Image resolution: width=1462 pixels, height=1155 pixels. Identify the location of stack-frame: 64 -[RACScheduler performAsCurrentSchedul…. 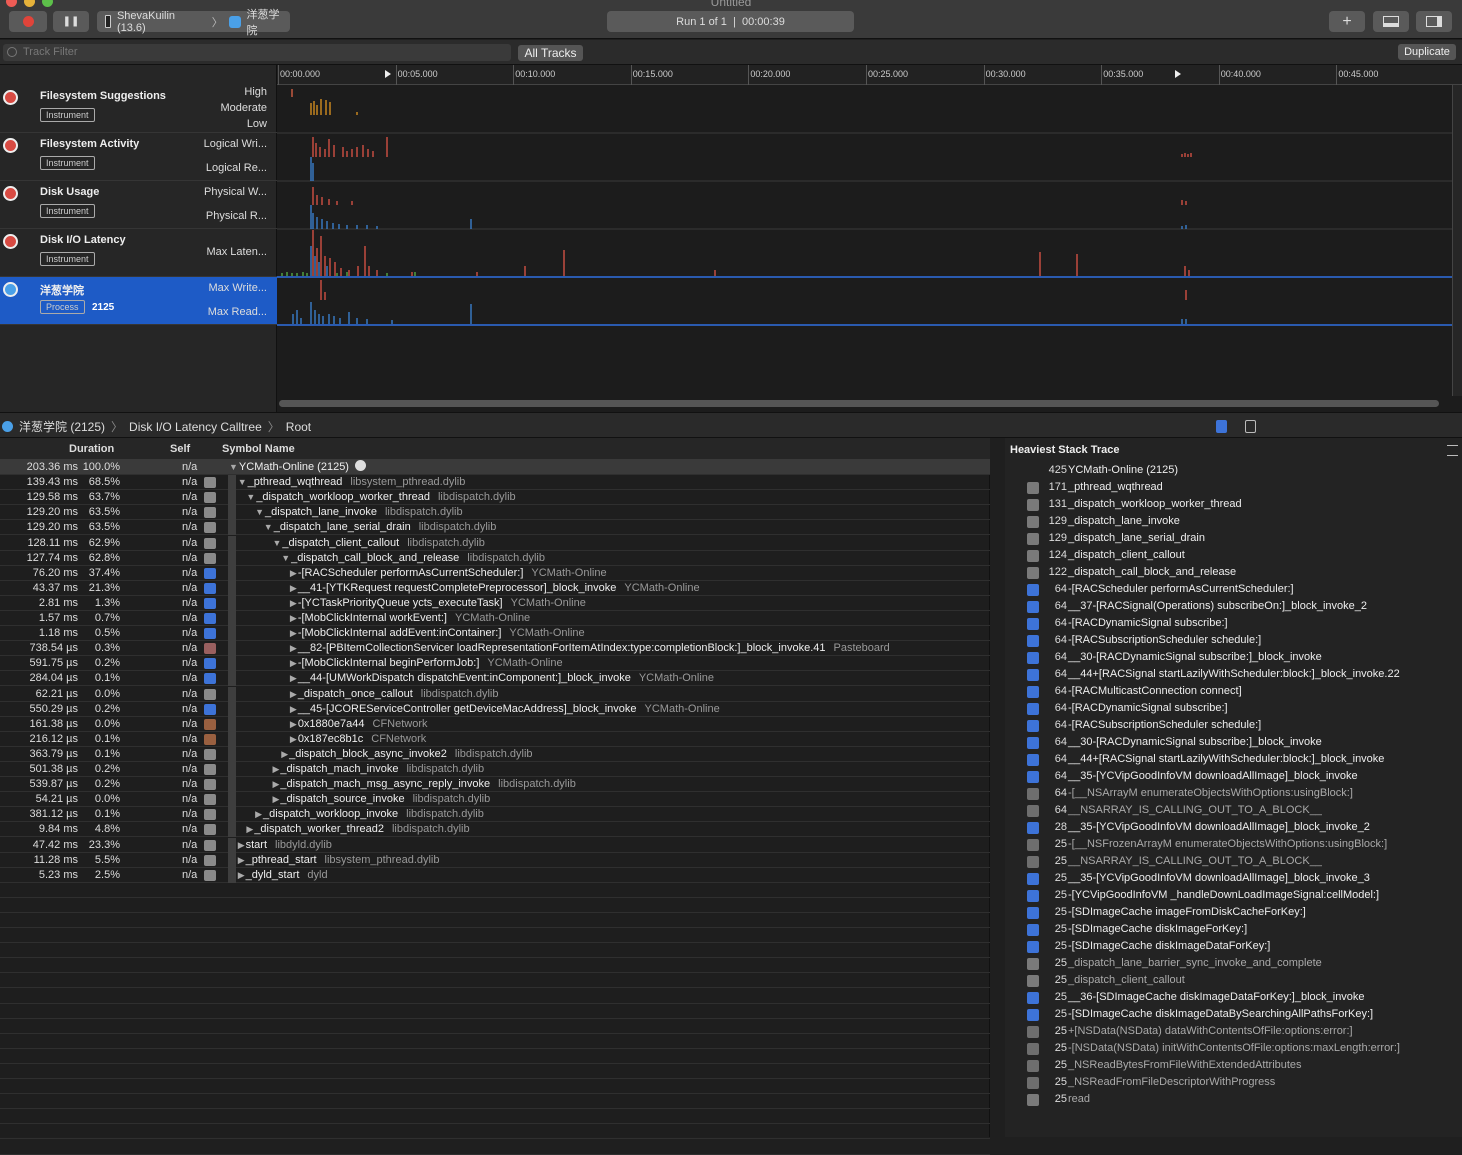
(1233, 589).